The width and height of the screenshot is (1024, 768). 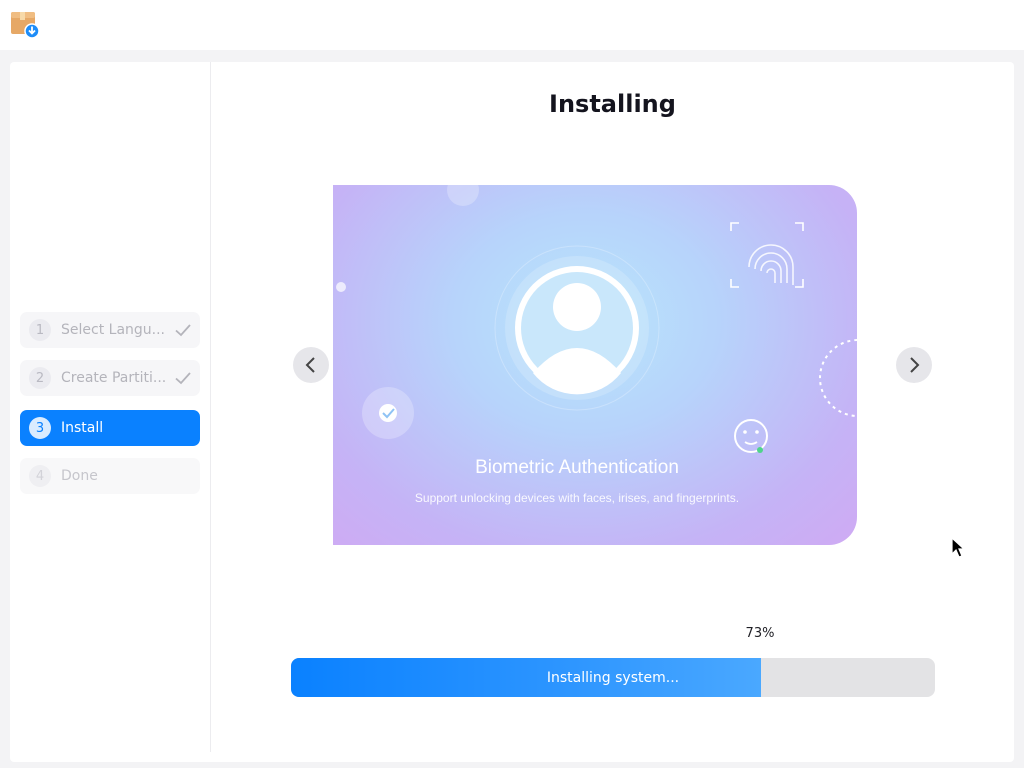 I want to click on mouse-cursor-icon, so click(x=958, y=547).